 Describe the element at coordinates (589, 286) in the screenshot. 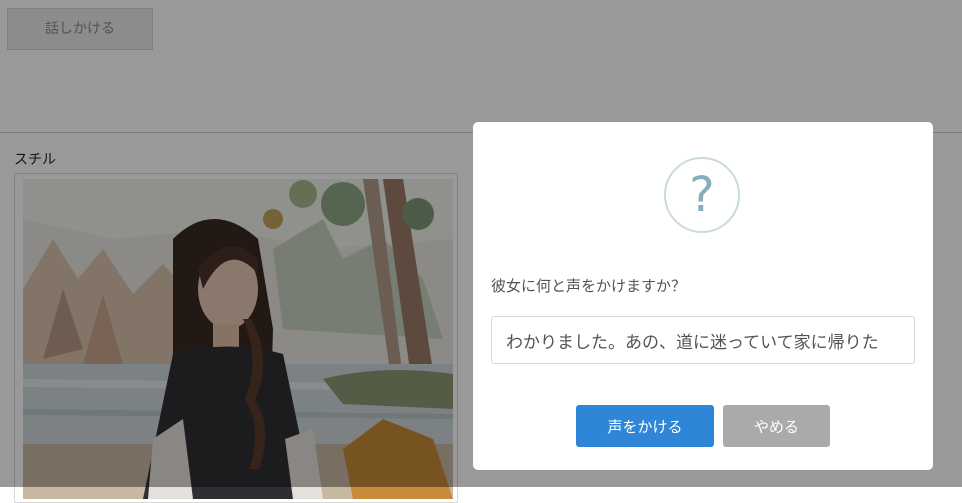

I see `dialog-prompt: 彼女に何と声をかけますか？` at that location.